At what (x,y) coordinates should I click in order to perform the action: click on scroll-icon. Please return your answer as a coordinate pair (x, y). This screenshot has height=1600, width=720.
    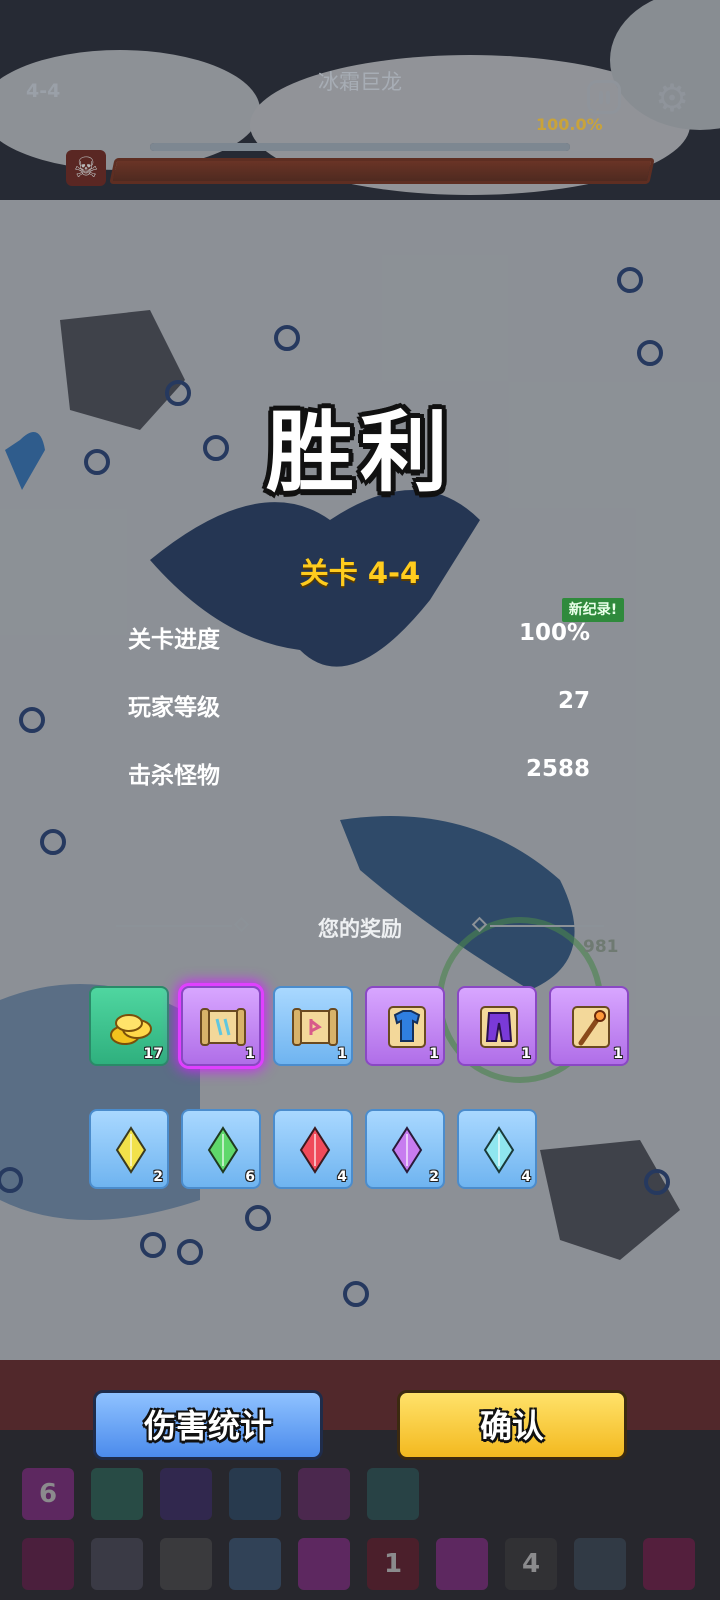
    Looking at the image, I should click on (223, 1027).